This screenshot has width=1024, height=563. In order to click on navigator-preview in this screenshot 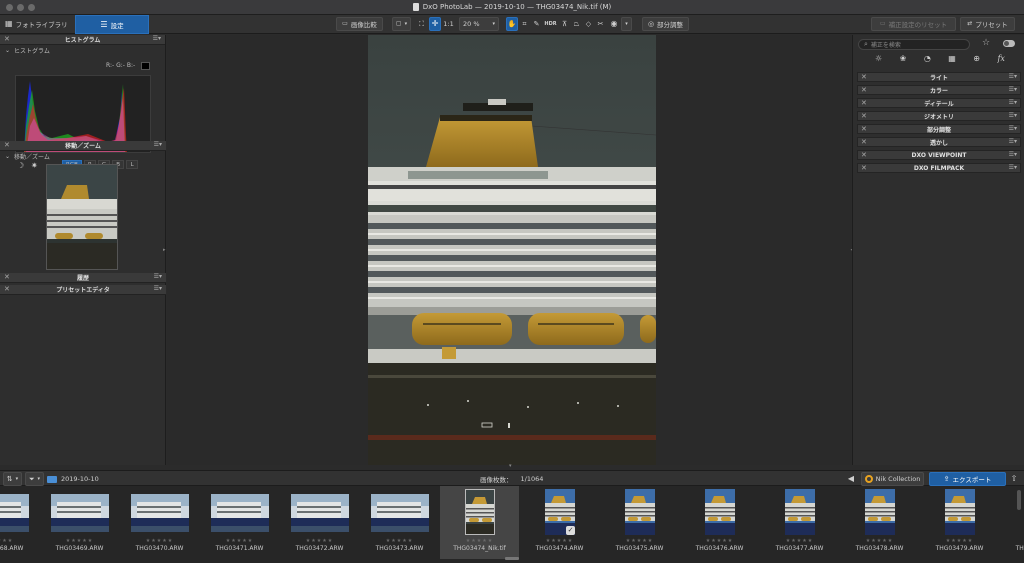, I will do `click(82, 217)`.